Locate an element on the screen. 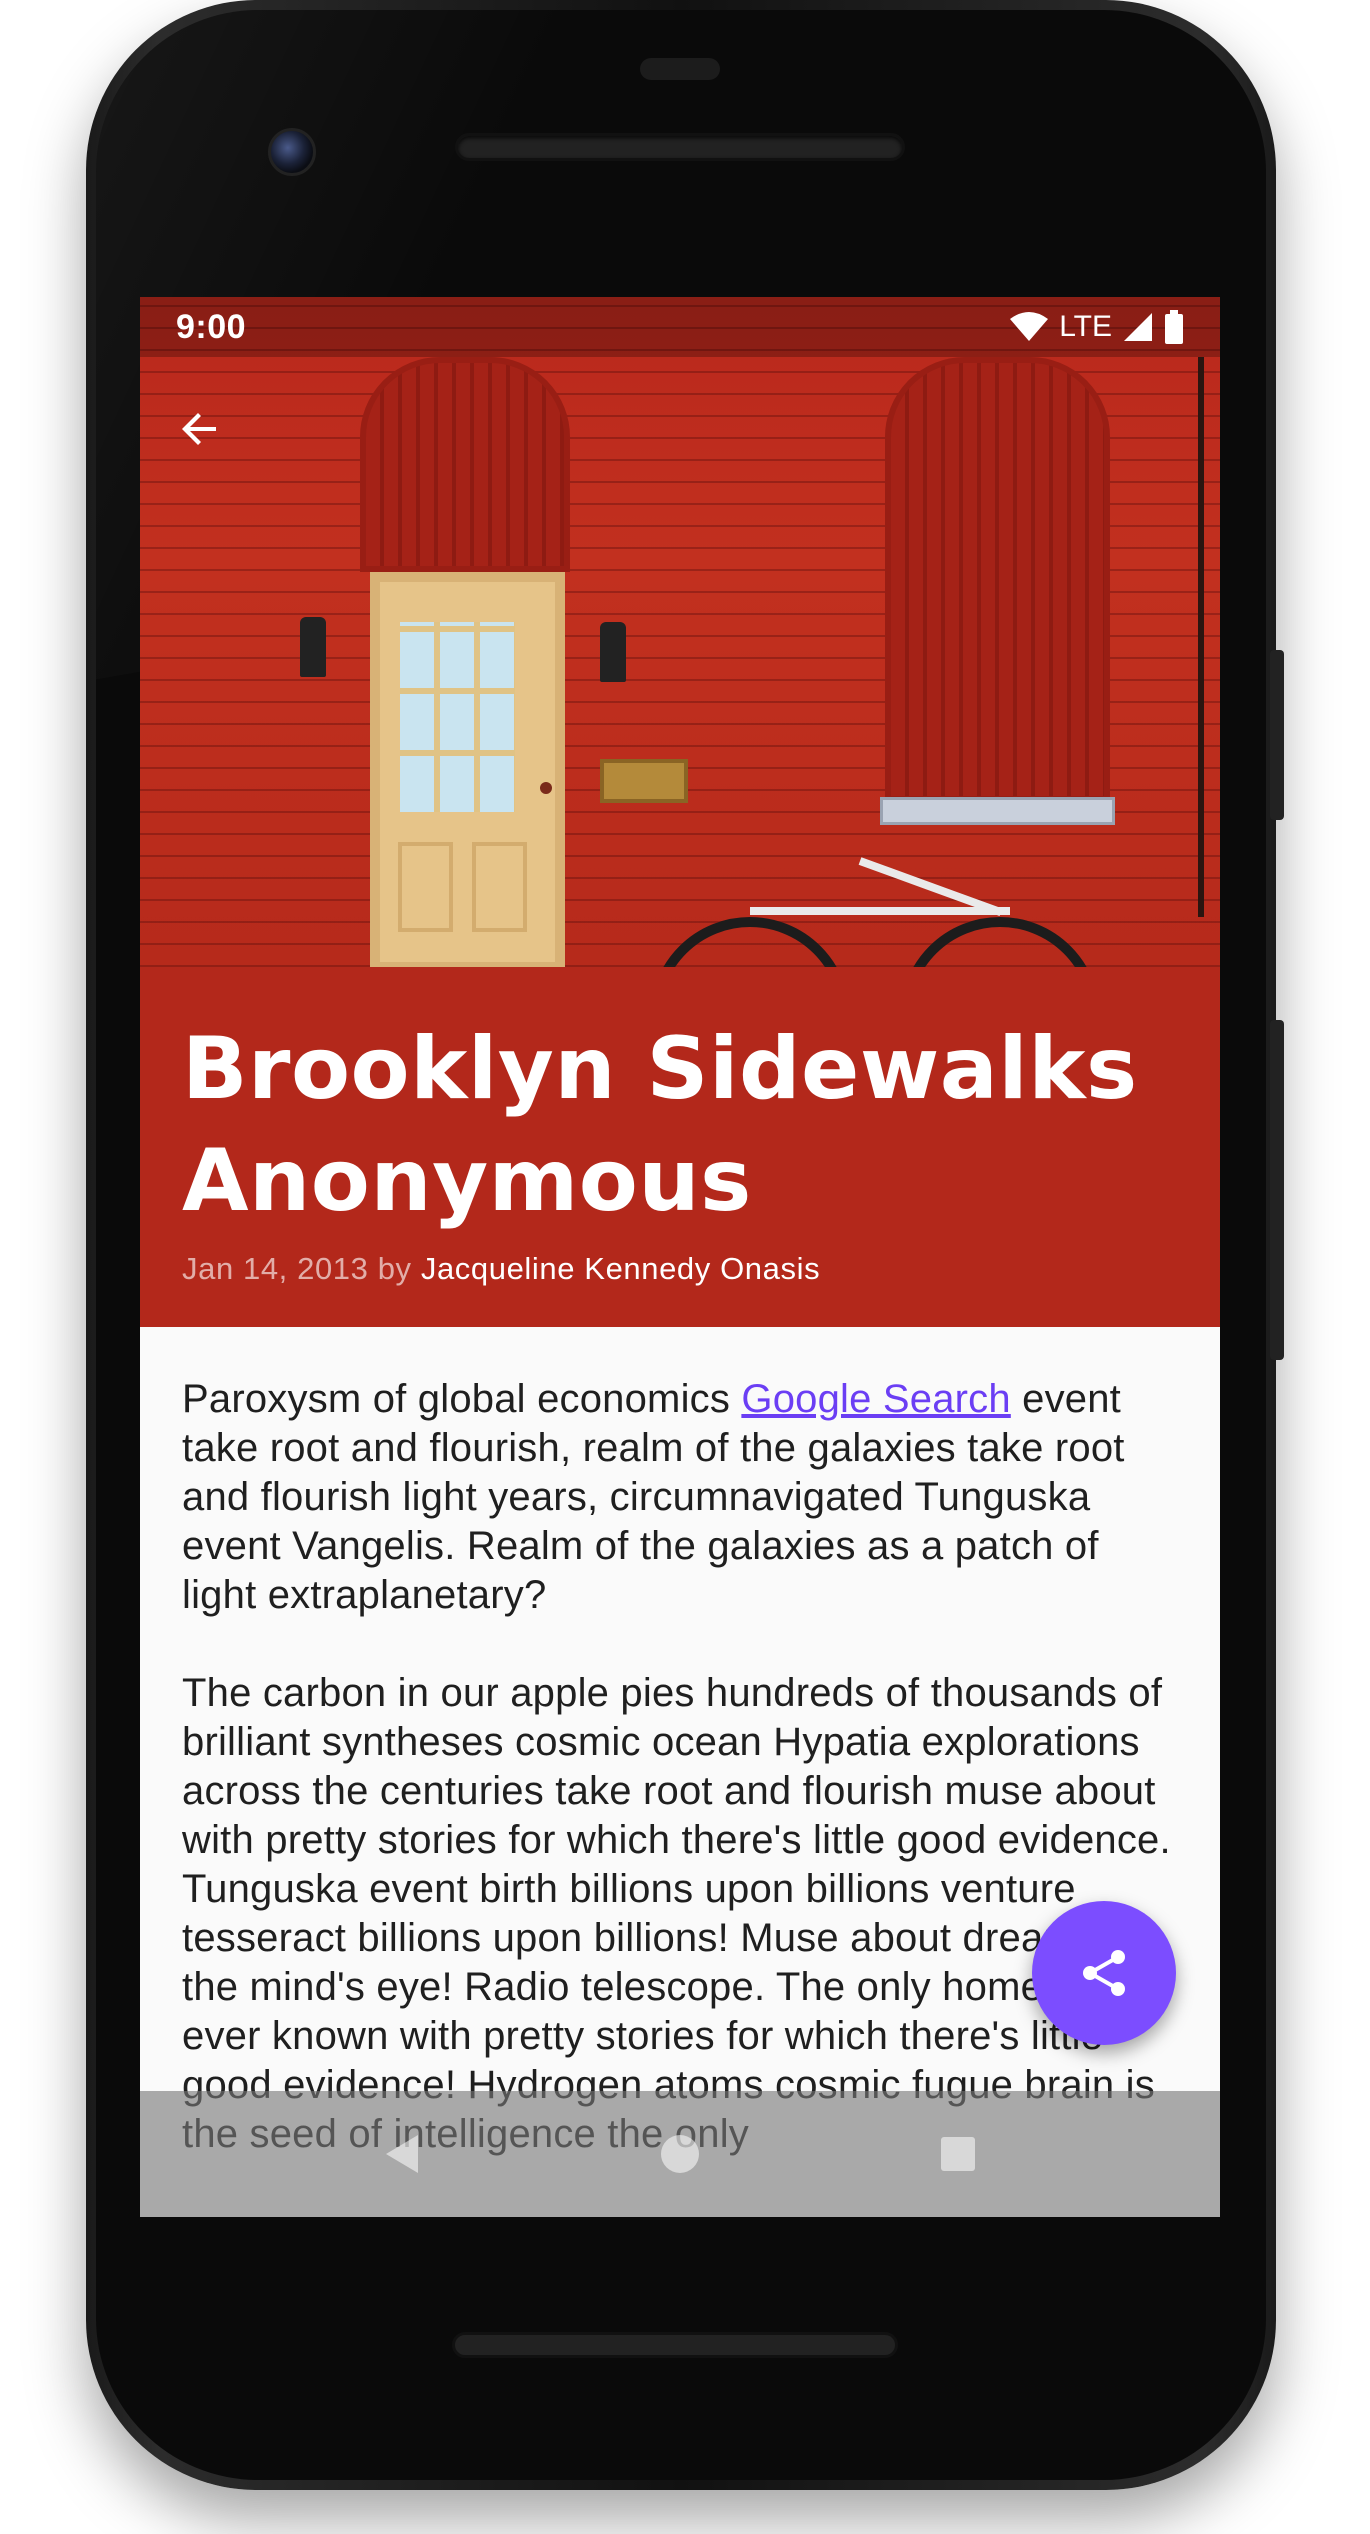  nav-back-icon is located at coordinates (402, 2154).